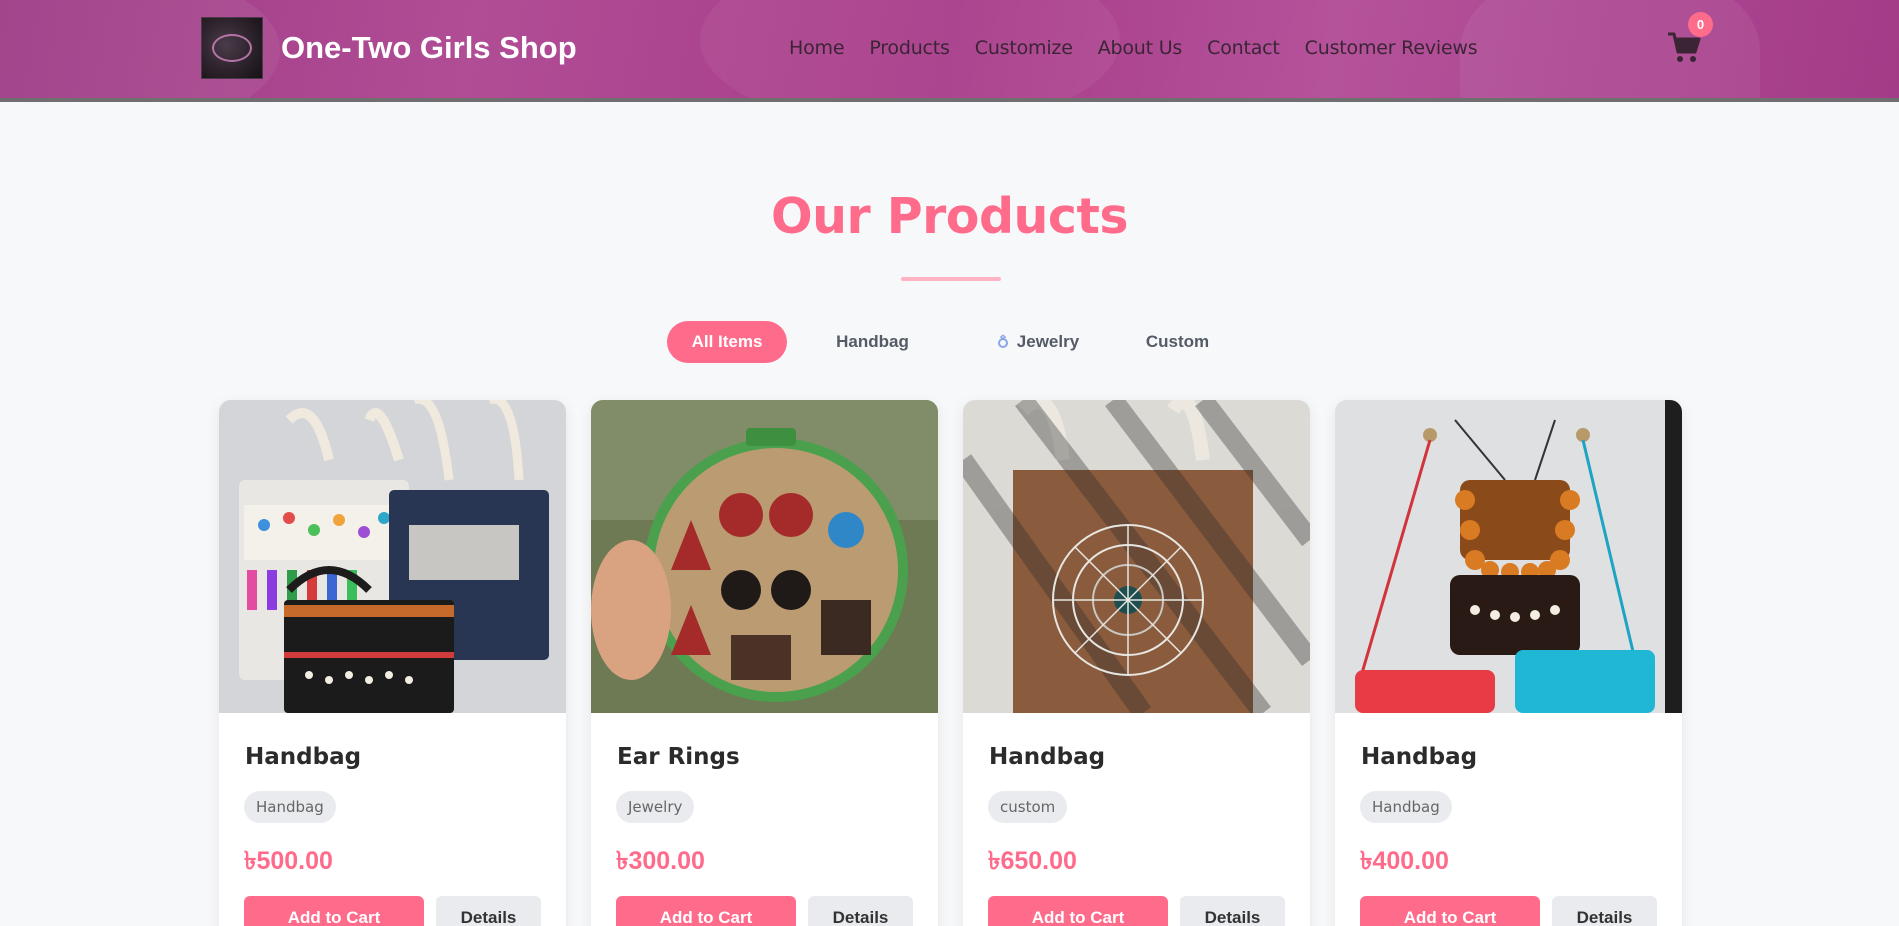  I want to click on product-category-tag: custom, so click(1028, 807).